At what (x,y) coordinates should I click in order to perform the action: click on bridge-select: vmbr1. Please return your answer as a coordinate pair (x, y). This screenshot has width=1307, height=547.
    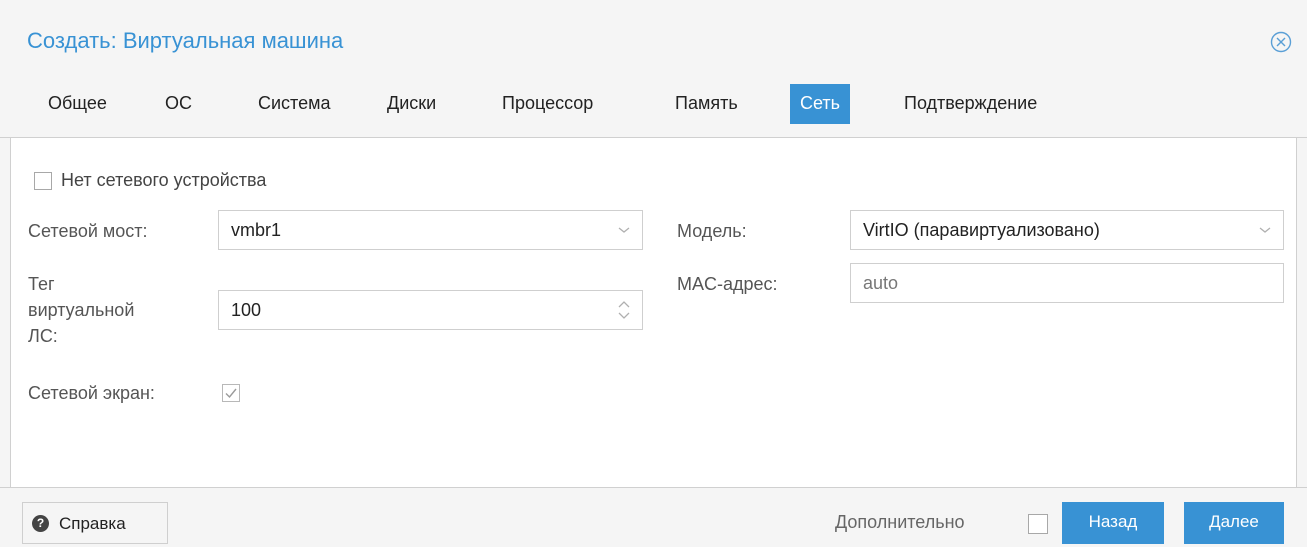
    Looking at the image, I should click on (430, 230).